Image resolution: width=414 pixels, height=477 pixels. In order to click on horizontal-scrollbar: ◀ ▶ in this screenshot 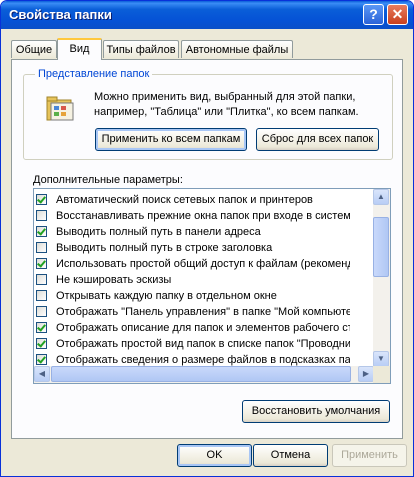, I will do `click(204, 374)`.